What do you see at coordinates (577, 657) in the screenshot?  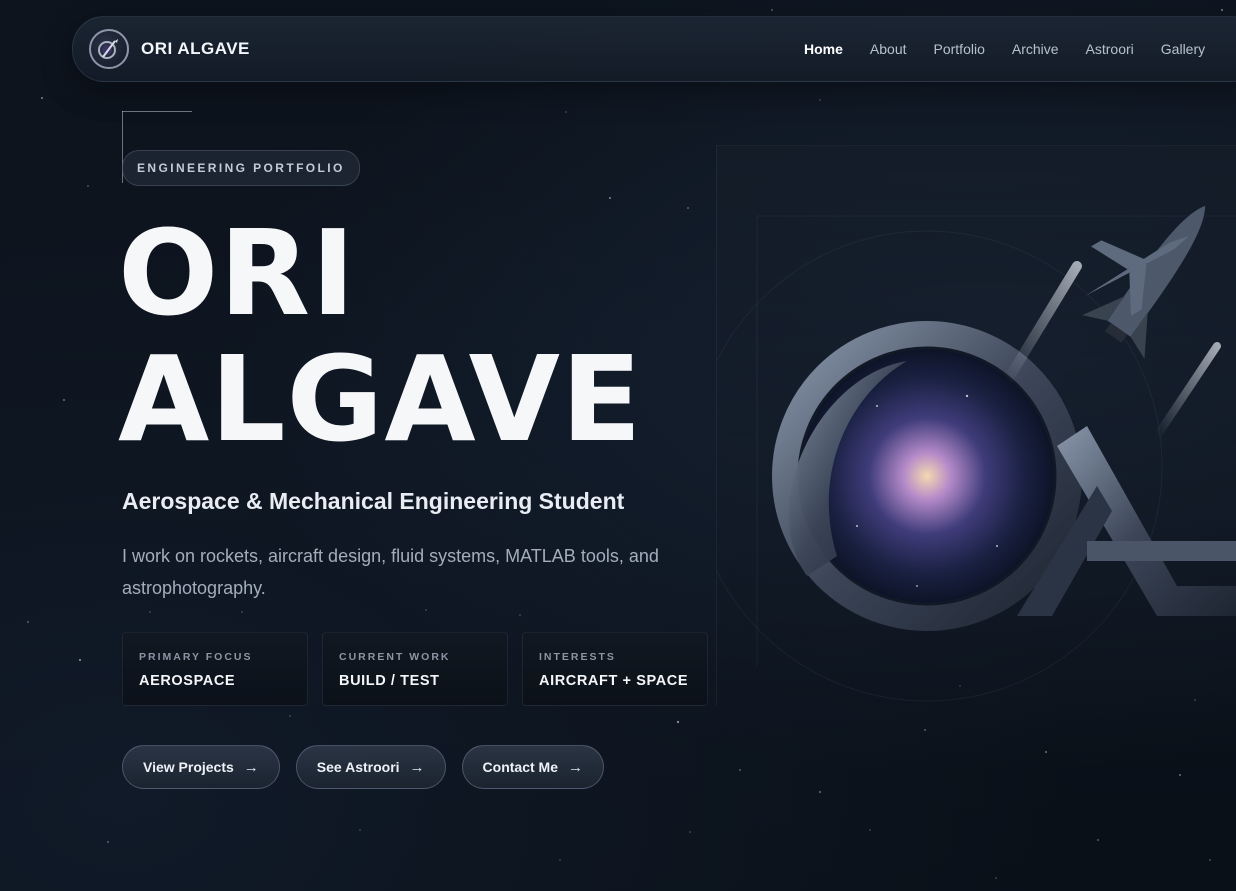 I see `stat-label: INTERESTS` at bounding box center [577, 657].